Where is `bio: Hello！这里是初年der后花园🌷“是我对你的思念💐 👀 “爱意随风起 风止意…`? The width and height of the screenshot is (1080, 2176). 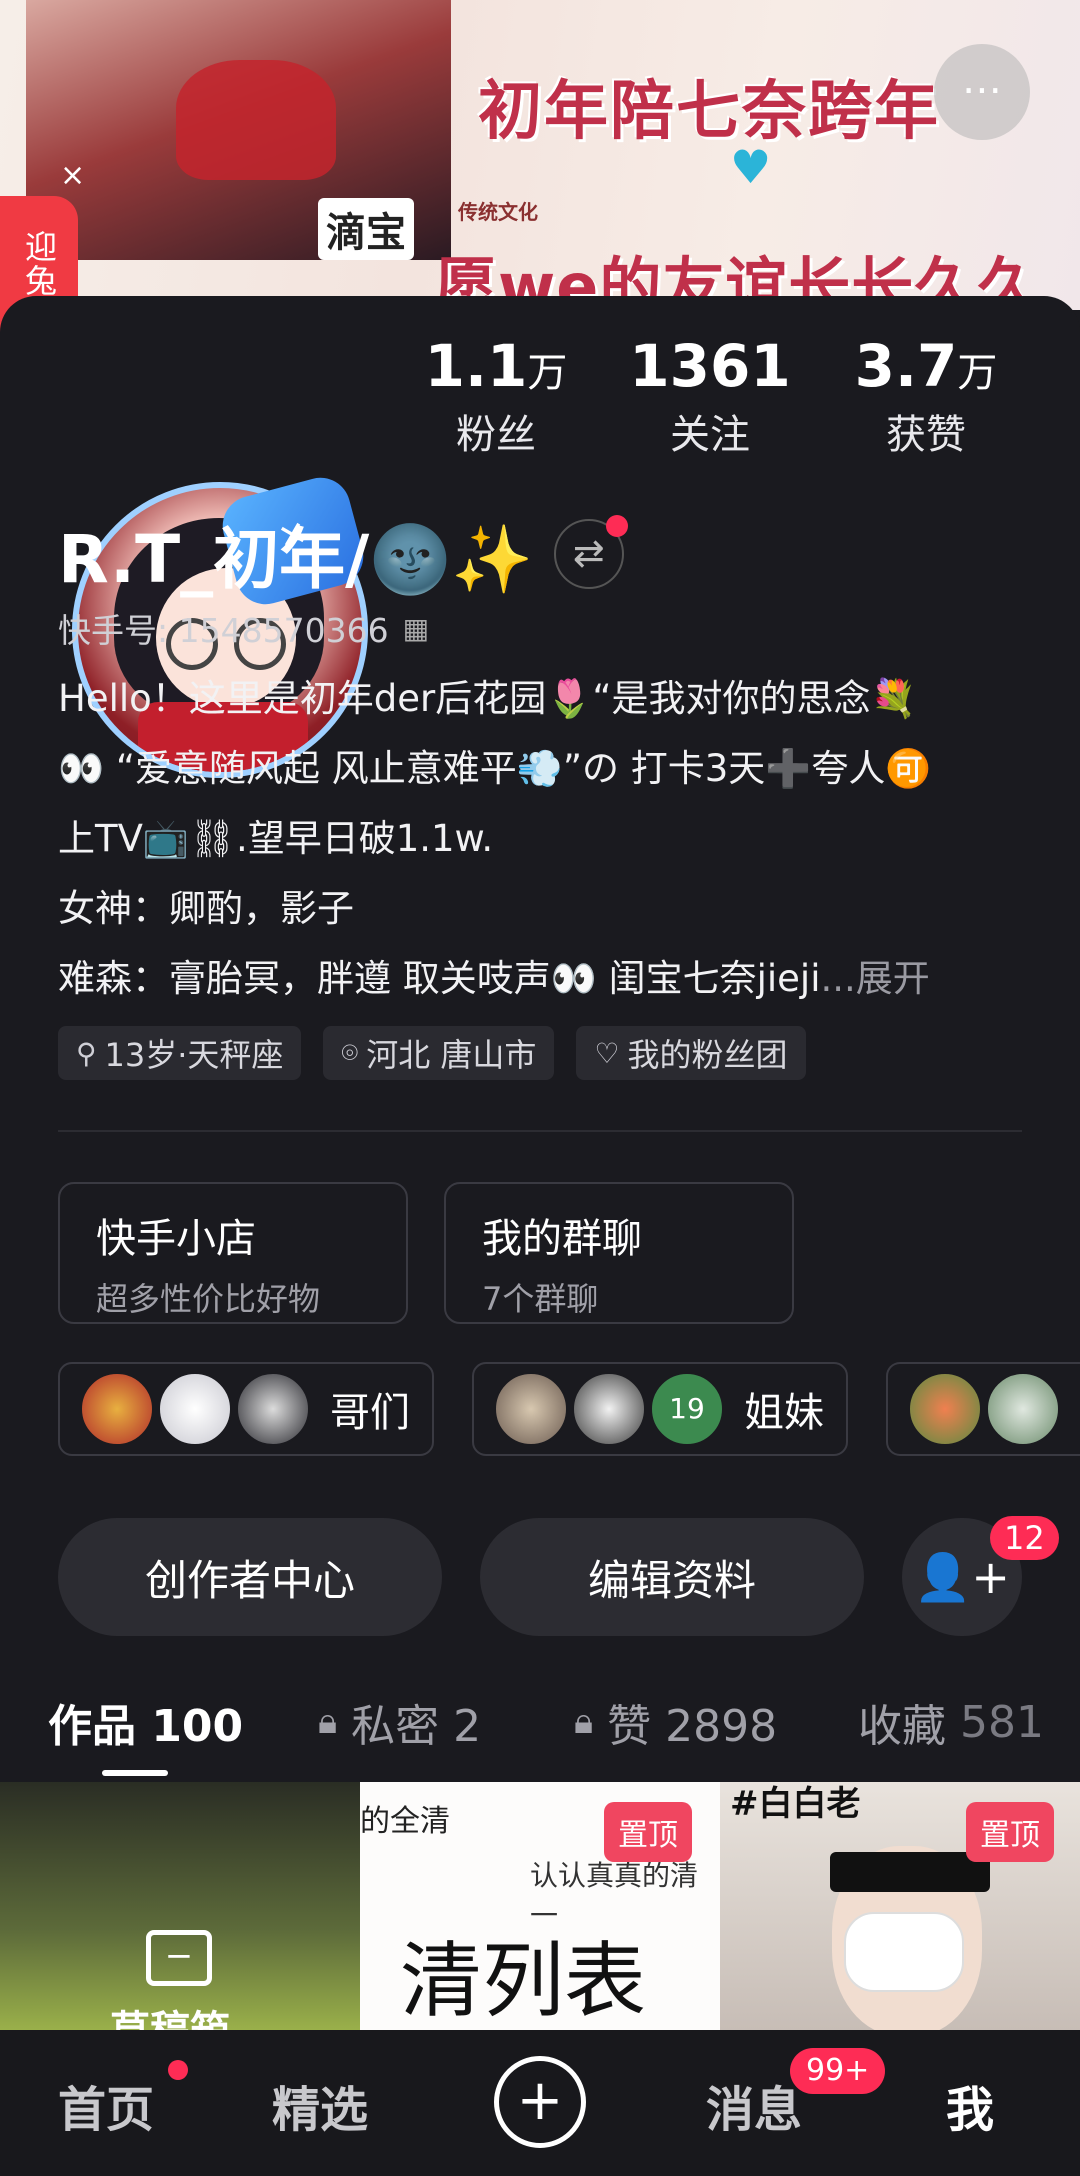
bio: Hello！这里是初年der后花园🌷“是我对你的思念💐 👀 “爱意随风起 风止意… is located at coordinates (543, 839).